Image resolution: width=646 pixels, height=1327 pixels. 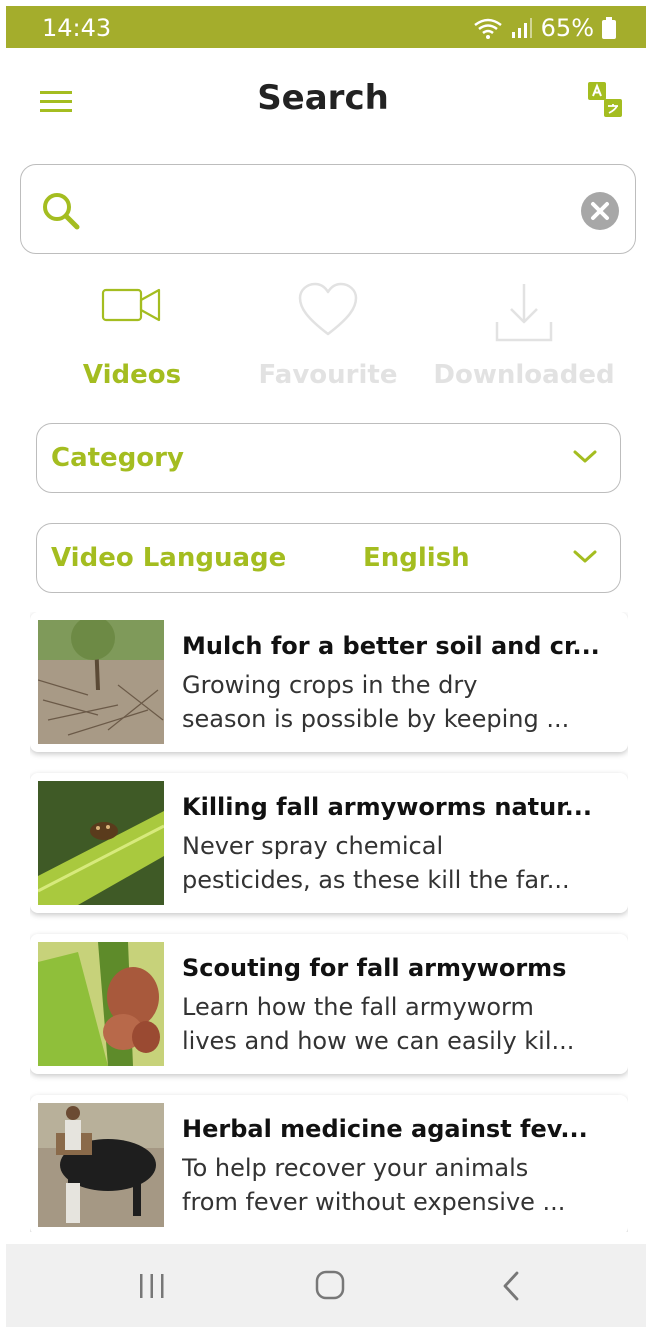 I want to click on tab-videos: Videos, so click(x=132, y=337).